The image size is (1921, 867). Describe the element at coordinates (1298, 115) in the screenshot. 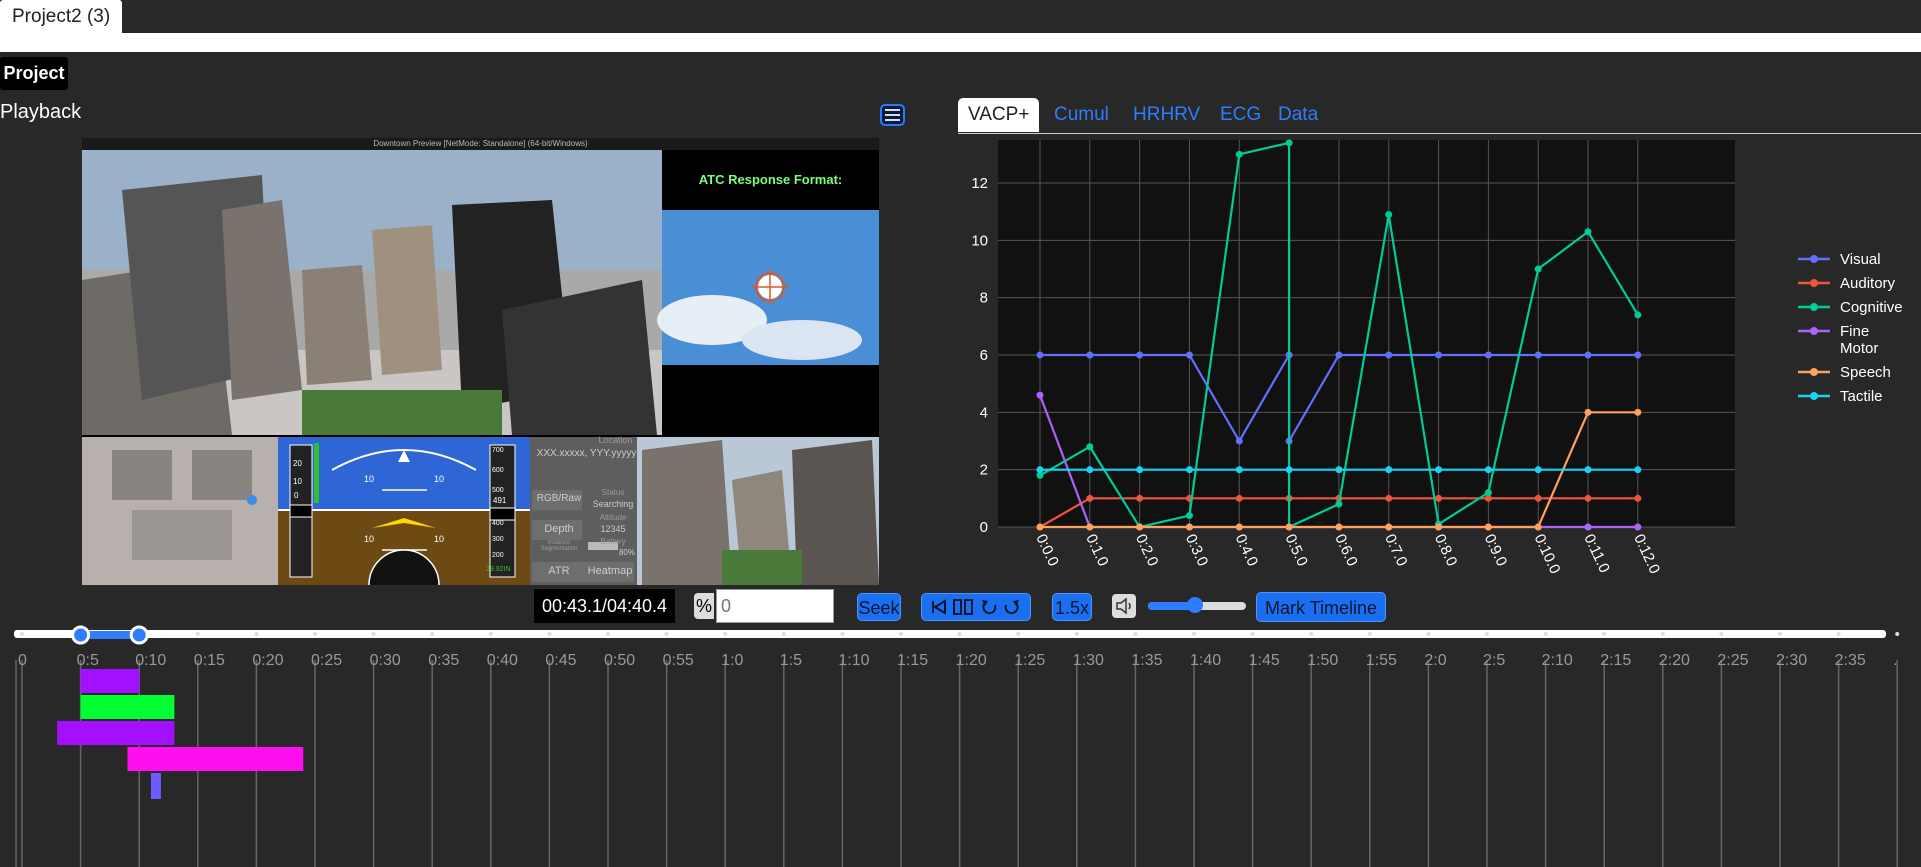

I see `tab-data: Data` at that location.